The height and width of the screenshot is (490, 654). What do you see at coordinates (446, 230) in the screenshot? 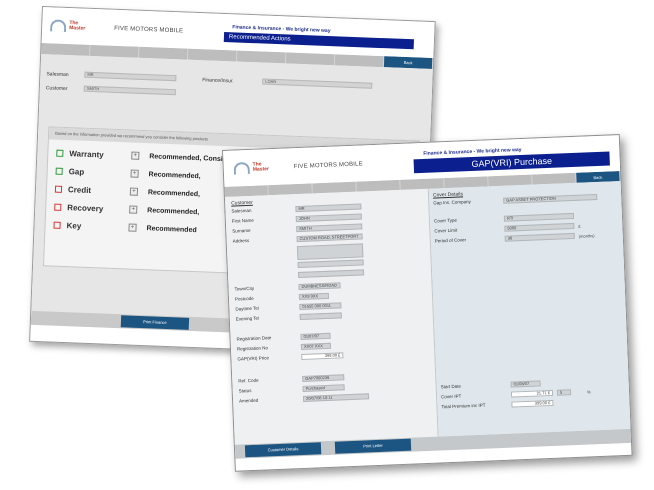
I see `cover-limit-label: Cover Limit` at bounding box center [446, 230].